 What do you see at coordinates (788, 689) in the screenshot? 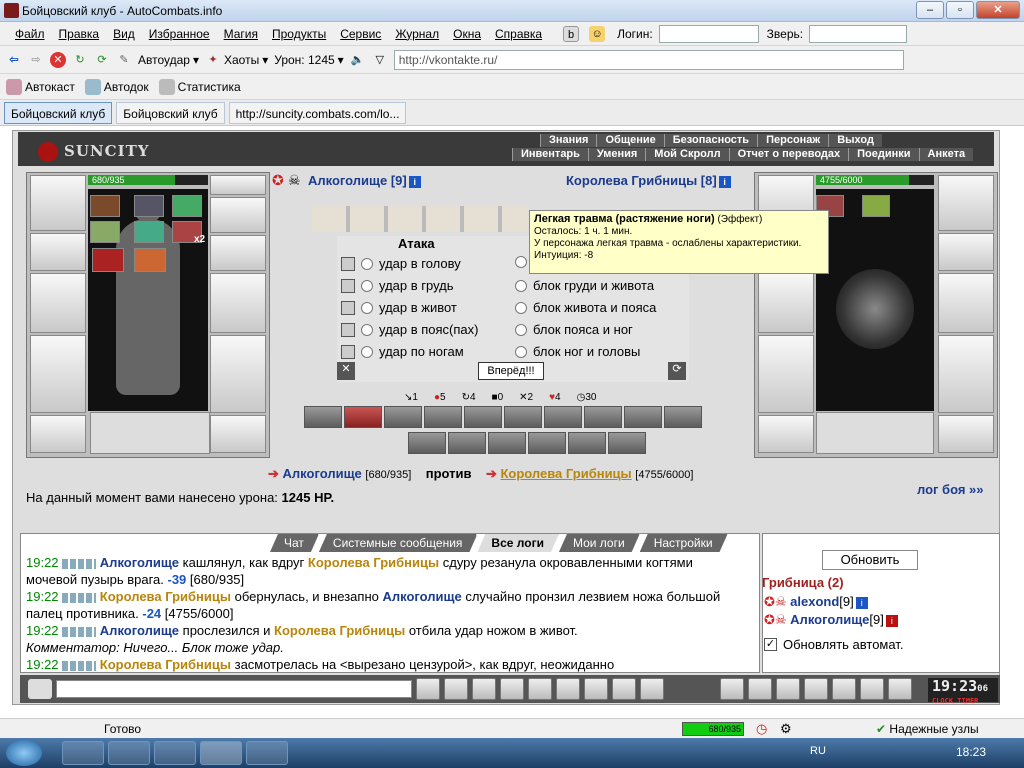
I see `mask-icon` at bounding box center [788, 689].